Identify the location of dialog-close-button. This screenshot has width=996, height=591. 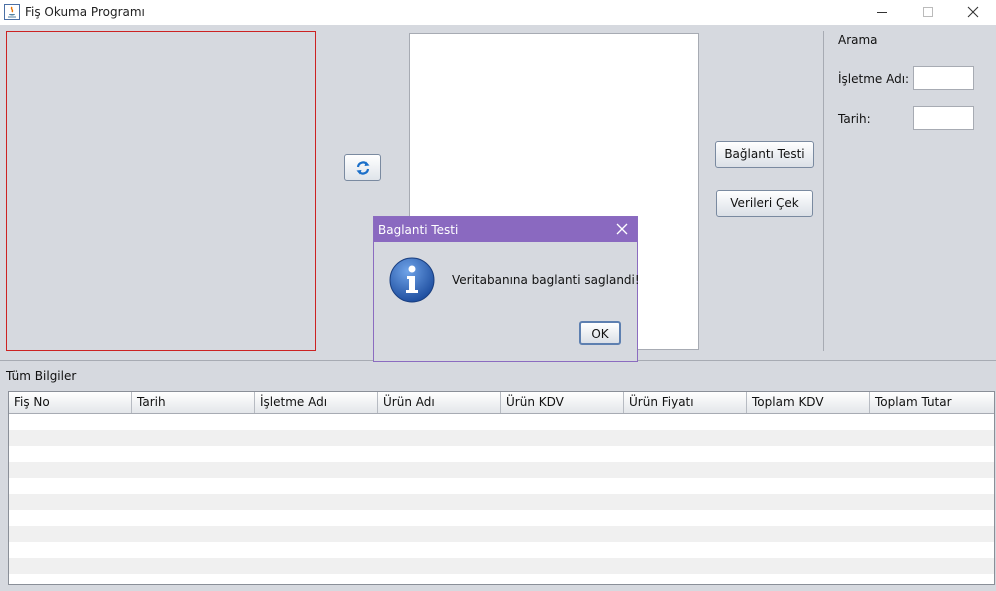
(622, 229).